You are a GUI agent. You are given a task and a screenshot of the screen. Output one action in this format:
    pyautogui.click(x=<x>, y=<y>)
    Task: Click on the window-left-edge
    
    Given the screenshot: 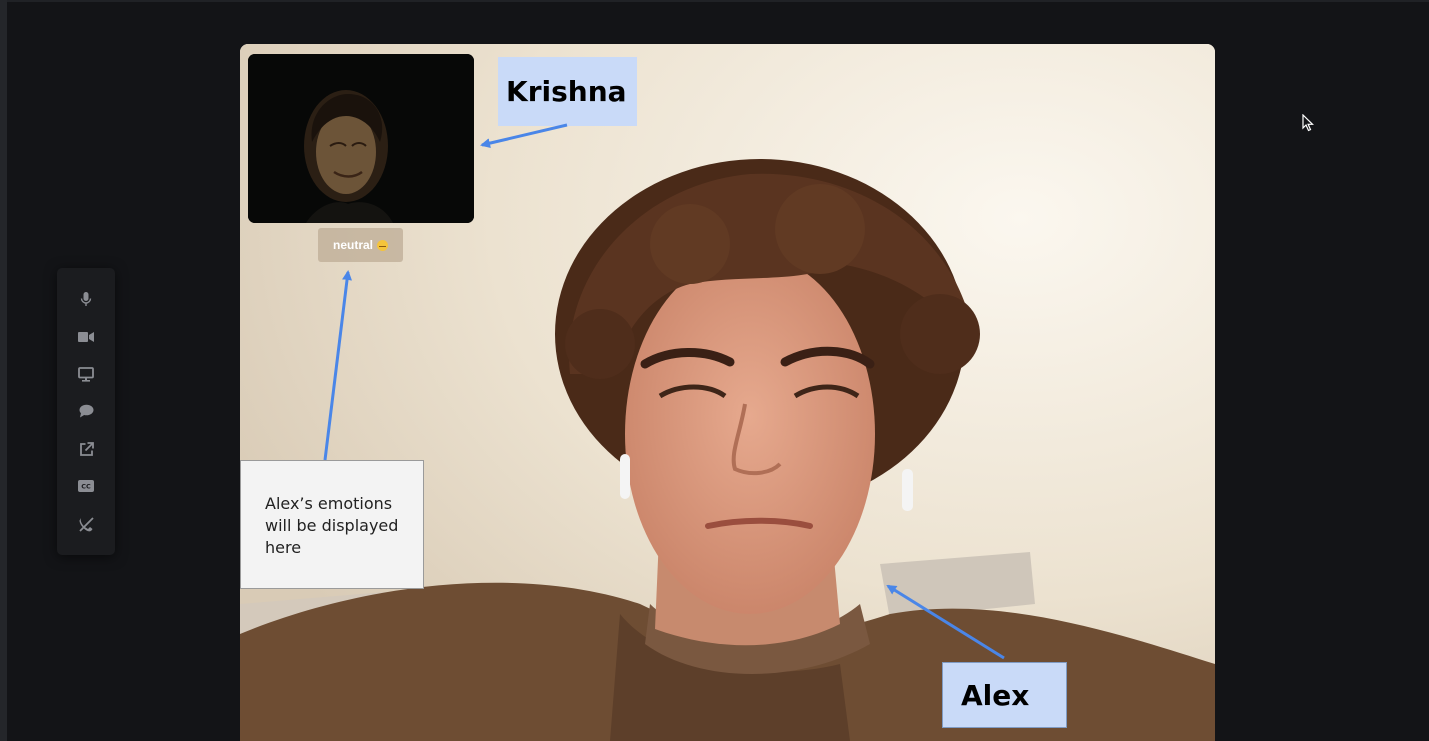 What is the action you would take?
    pyautogui.click(x=3, y=370)
    